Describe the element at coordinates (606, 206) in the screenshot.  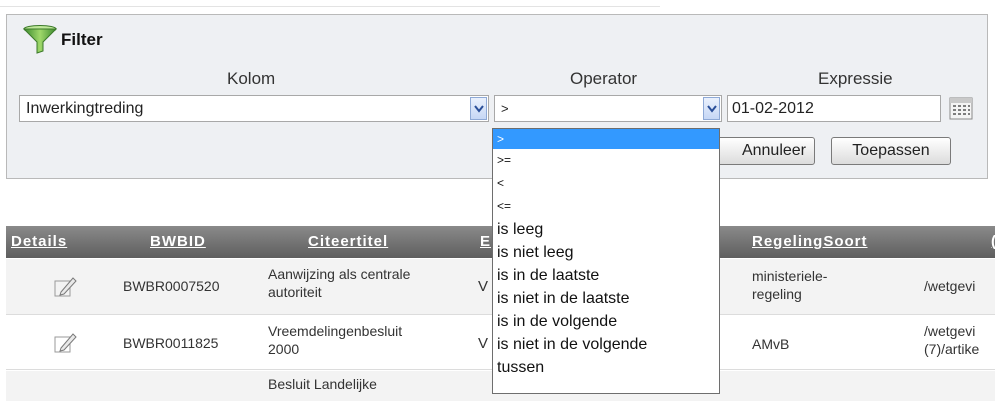
I see `operator-option: <=` at that location.